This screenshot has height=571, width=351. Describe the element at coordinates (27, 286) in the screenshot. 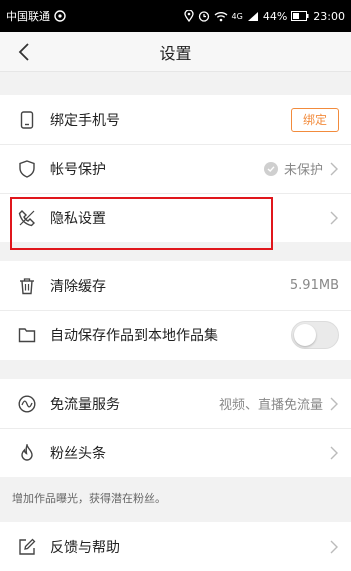

I see `trash-icon` at that location.